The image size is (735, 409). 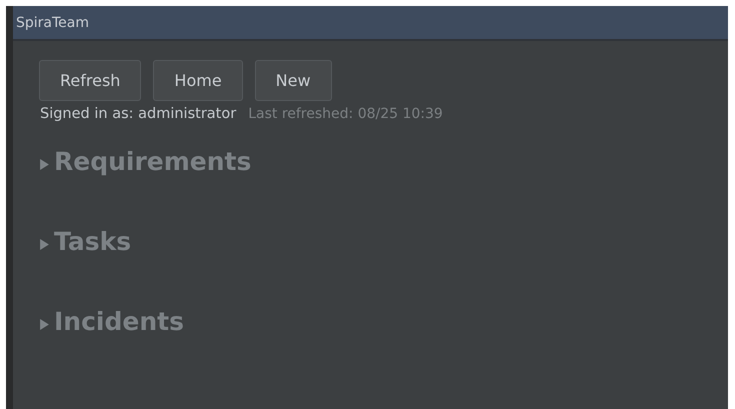 I want to click on toolbar-button: New, so click(x=293, y=80).